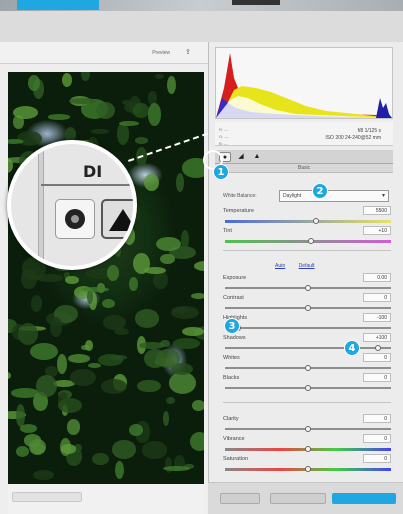 This screenshot has width=403, height=514. Describe the element at coordinates (309, 464) in the screenshot. I see `slider-saturation: Saturation 0` at that location.